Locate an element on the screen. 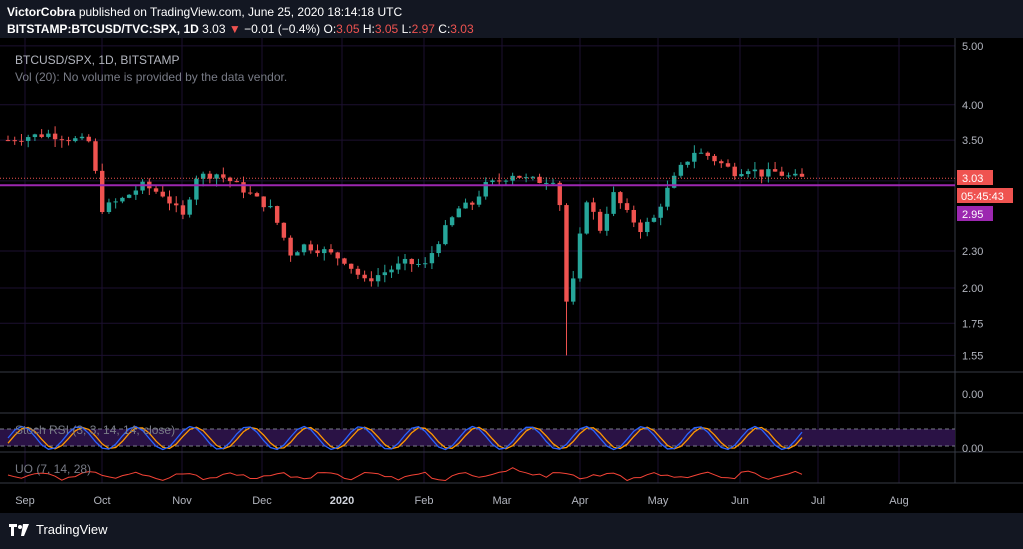 This screenshot has height=549, width=1023. price-tick-label: 3.50 is located at coordinates (972, 141).